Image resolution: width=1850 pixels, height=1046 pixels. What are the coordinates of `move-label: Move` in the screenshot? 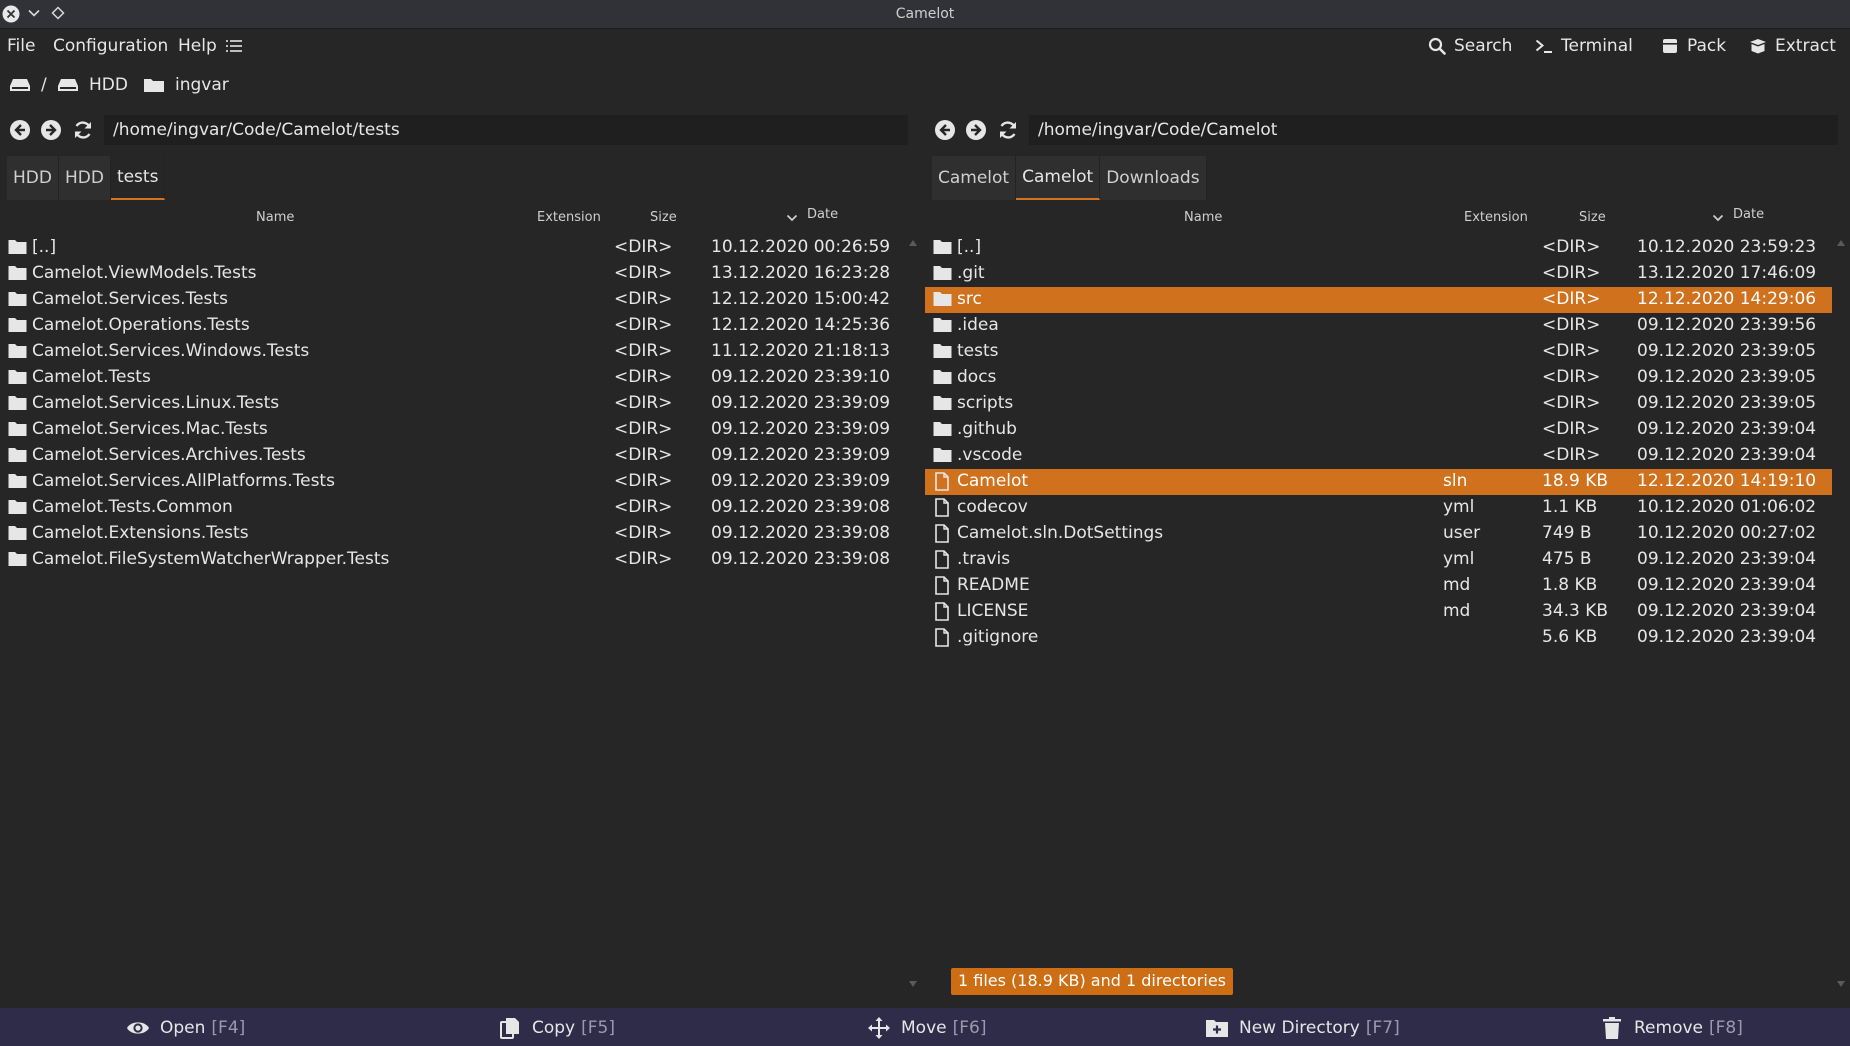 It's located at (924, 1028).